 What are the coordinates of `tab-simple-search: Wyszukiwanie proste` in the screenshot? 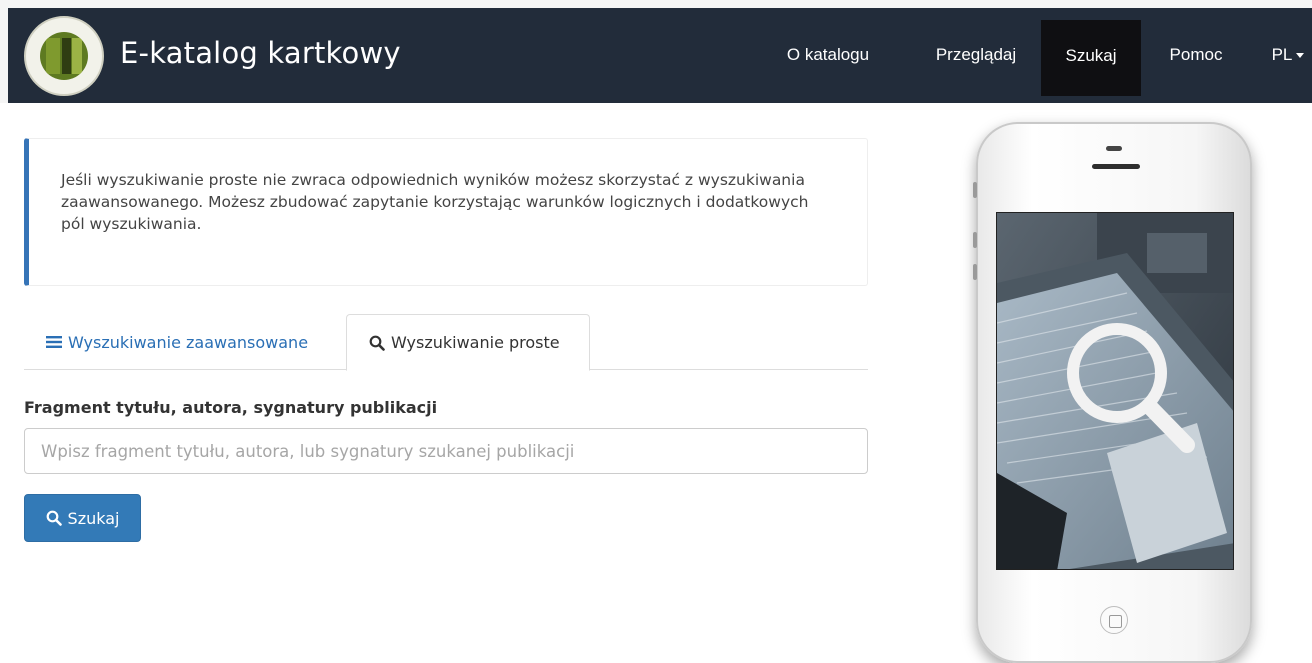 It's located at (468, 342).